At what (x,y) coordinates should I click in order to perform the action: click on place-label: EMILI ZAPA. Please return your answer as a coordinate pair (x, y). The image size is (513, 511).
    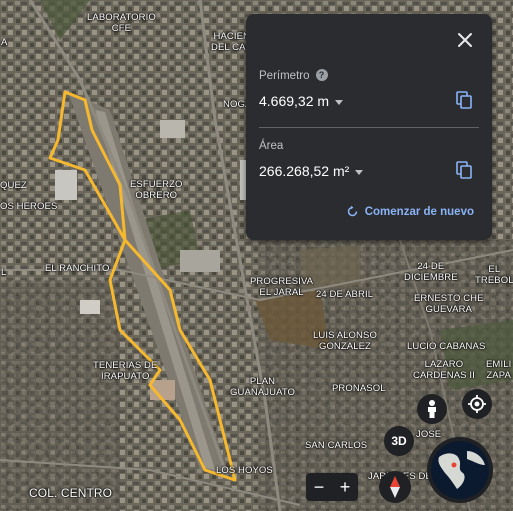
    Looking at the image, I should click on (499, 370).